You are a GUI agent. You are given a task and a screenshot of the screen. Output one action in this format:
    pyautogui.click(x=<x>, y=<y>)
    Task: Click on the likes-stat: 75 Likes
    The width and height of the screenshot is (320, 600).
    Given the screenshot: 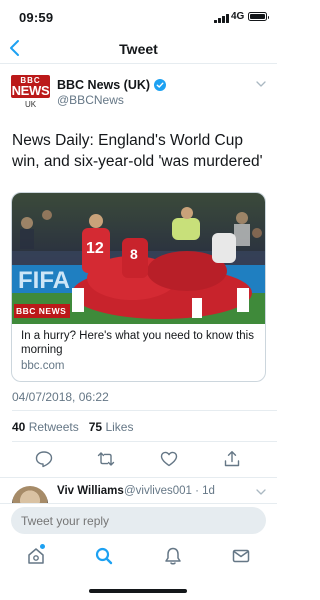 What is the action you would take?
    pyautogui.click(x=111, y=427)
    